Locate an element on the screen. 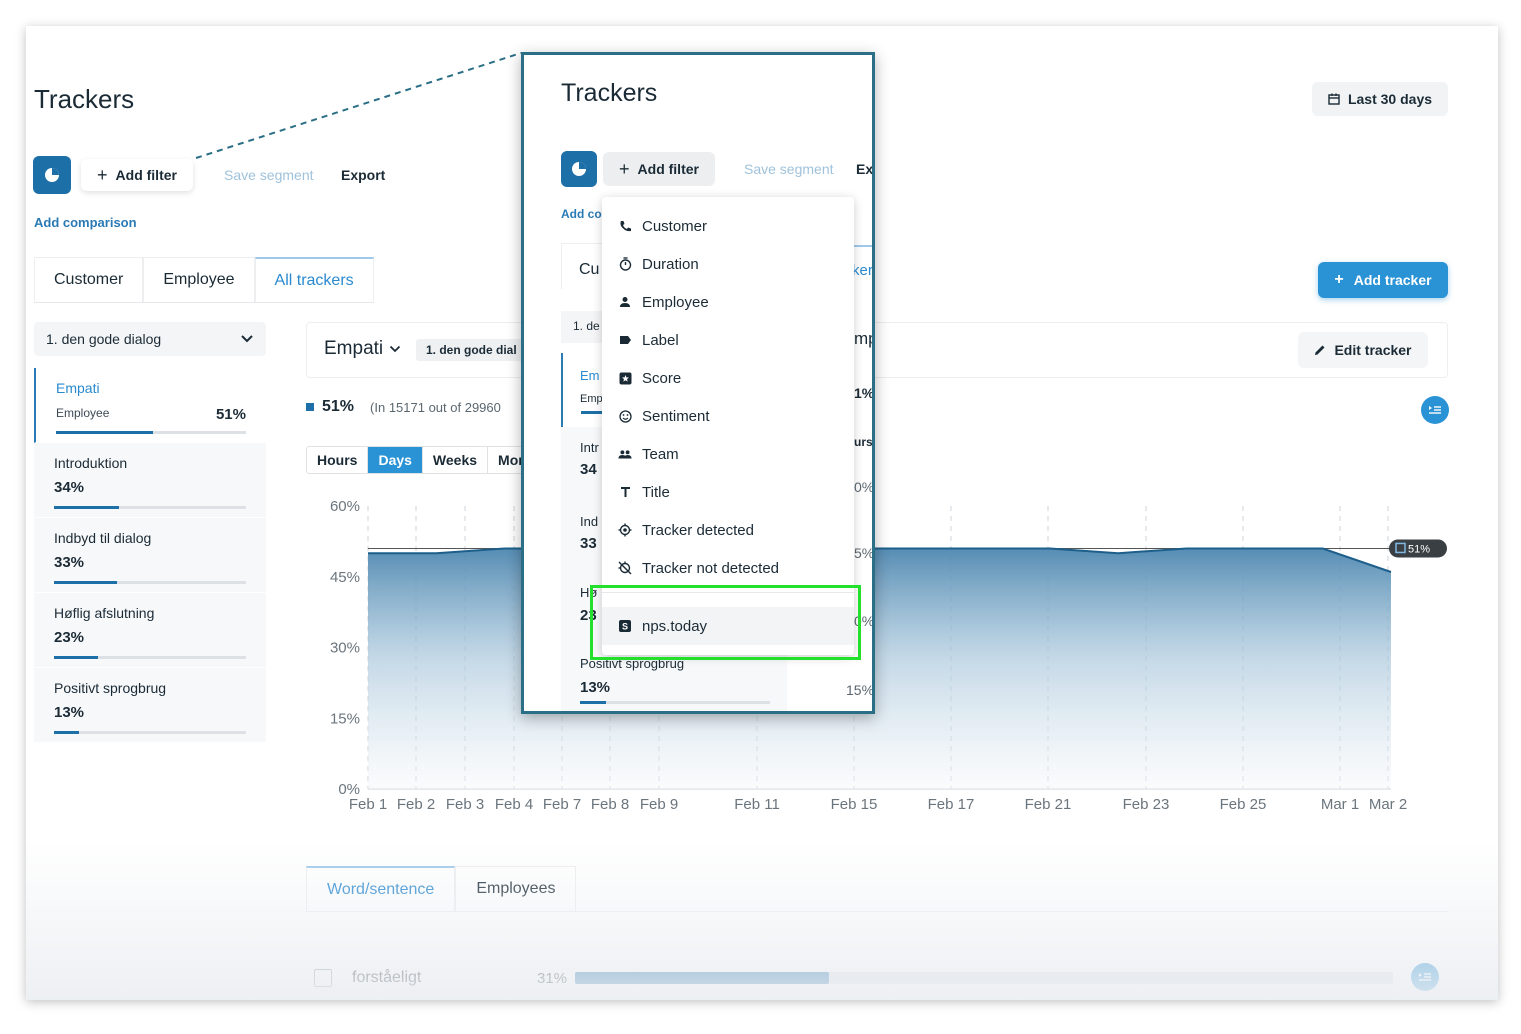  menu-item-duration: Duration is located at coordinates (728, 264).